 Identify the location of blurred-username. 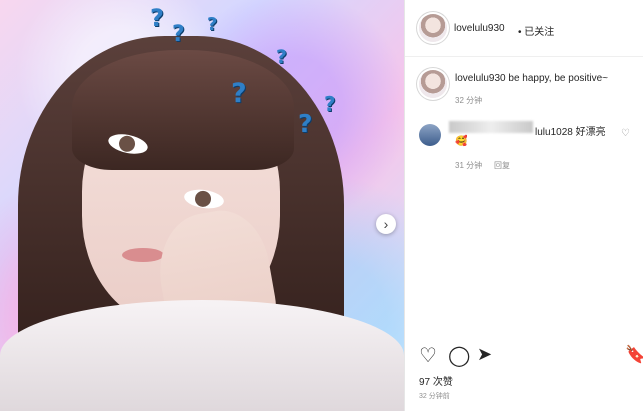
(491, 127).